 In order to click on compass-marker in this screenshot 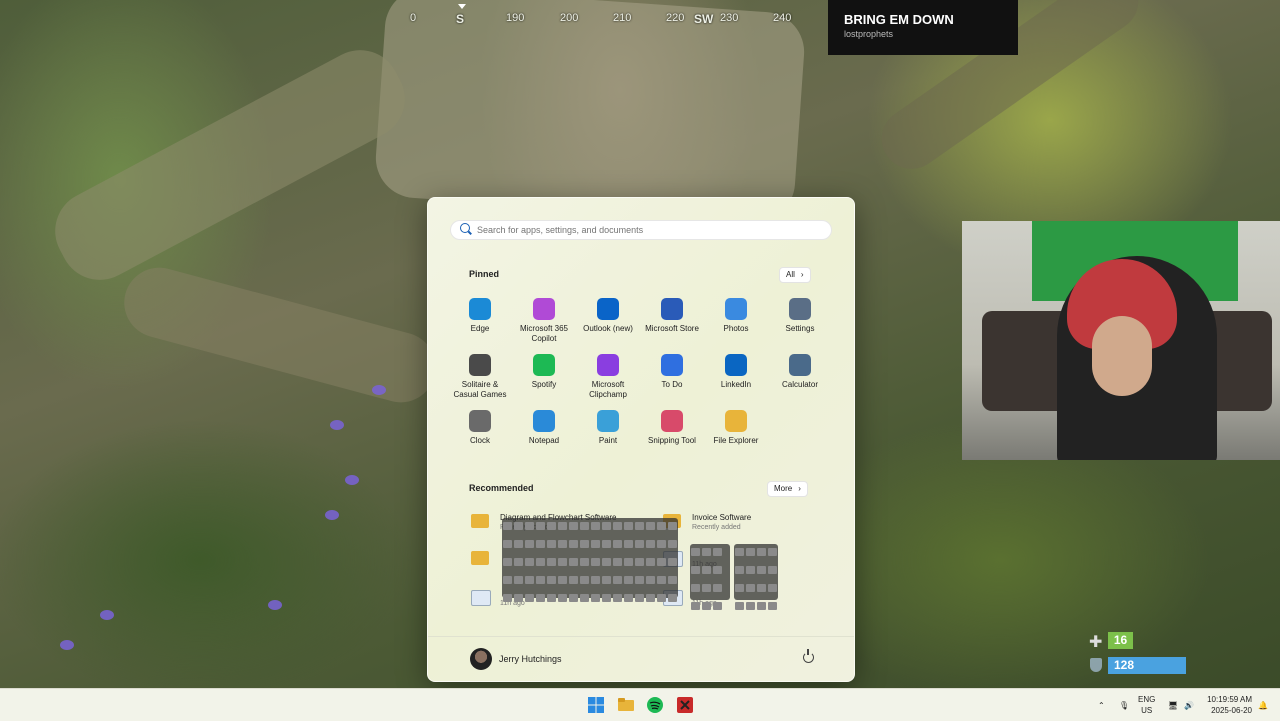, I will do `click(462, 6)`.